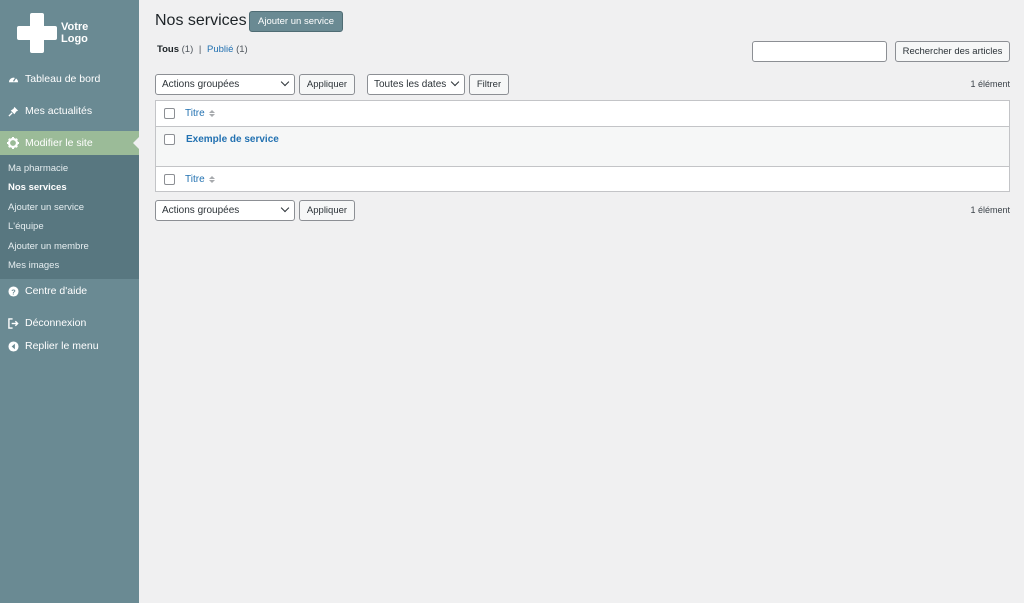 The image size is (1024, 603). What do you see at coordinates (582, 113) in the screenshot?
I see `table-header: Titre` at bounding box center [582, 113].